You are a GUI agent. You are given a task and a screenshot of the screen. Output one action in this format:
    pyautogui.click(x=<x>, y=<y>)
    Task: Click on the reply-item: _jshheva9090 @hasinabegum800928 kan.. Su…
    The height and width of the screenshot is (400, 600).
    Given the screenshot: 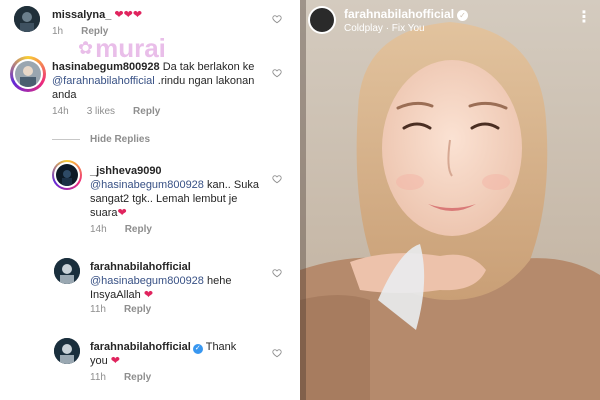 What is the action you would take?
    pyautogui.click(x=150, y=198)
    